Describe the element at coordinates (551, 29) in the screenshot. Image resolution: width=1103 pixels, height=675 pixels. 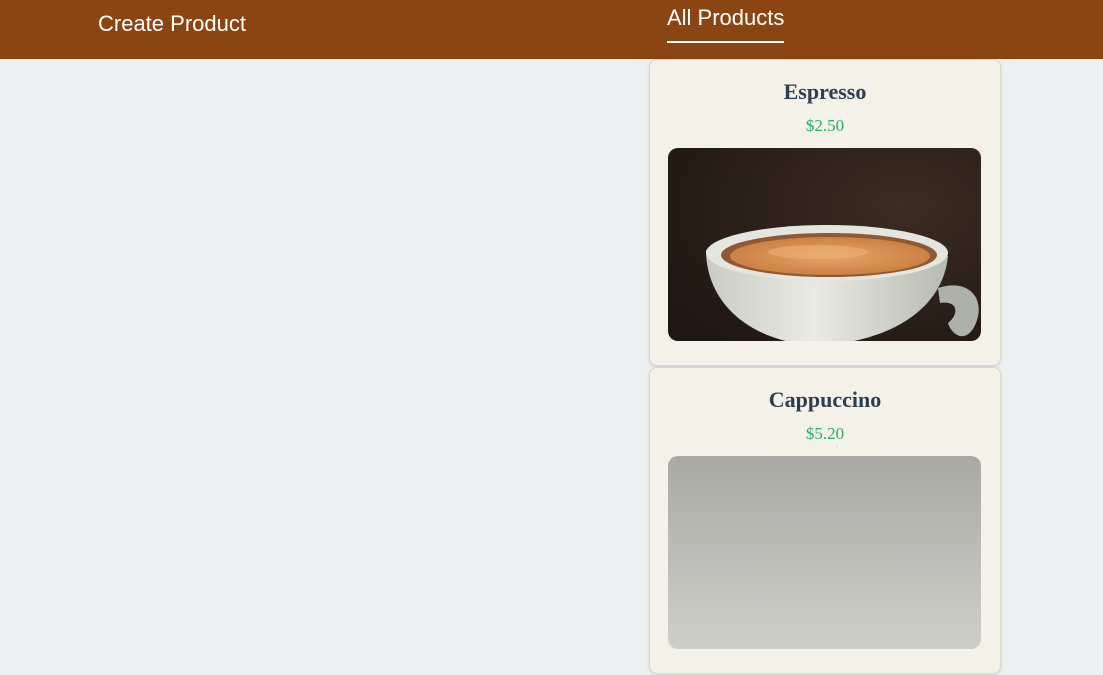
I see `top-navbar: Create Product All Products` at that location.